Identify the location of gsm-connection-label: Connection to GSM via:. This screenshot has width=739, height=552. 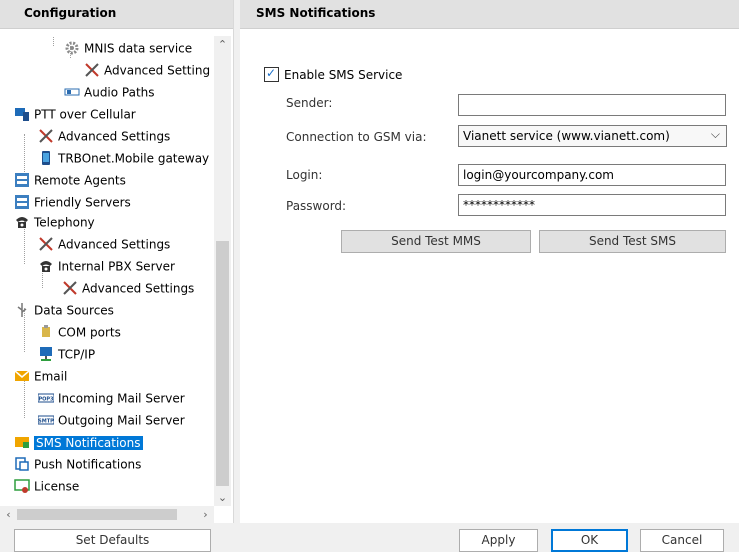
(356, 137).